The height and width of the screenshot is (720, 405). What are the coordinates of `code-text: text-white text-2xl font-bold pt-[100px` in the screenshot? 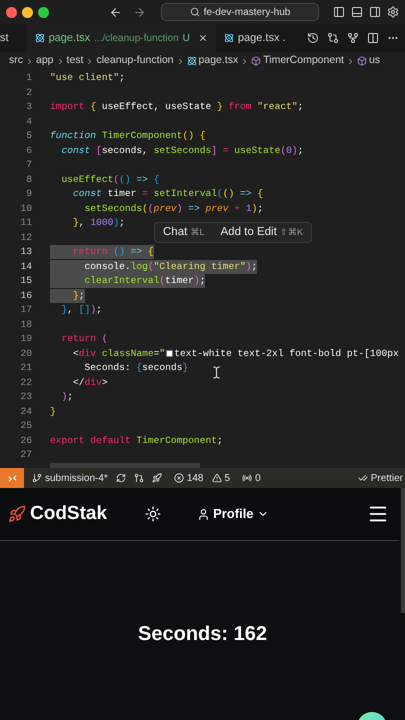 It's located at (286, 353).